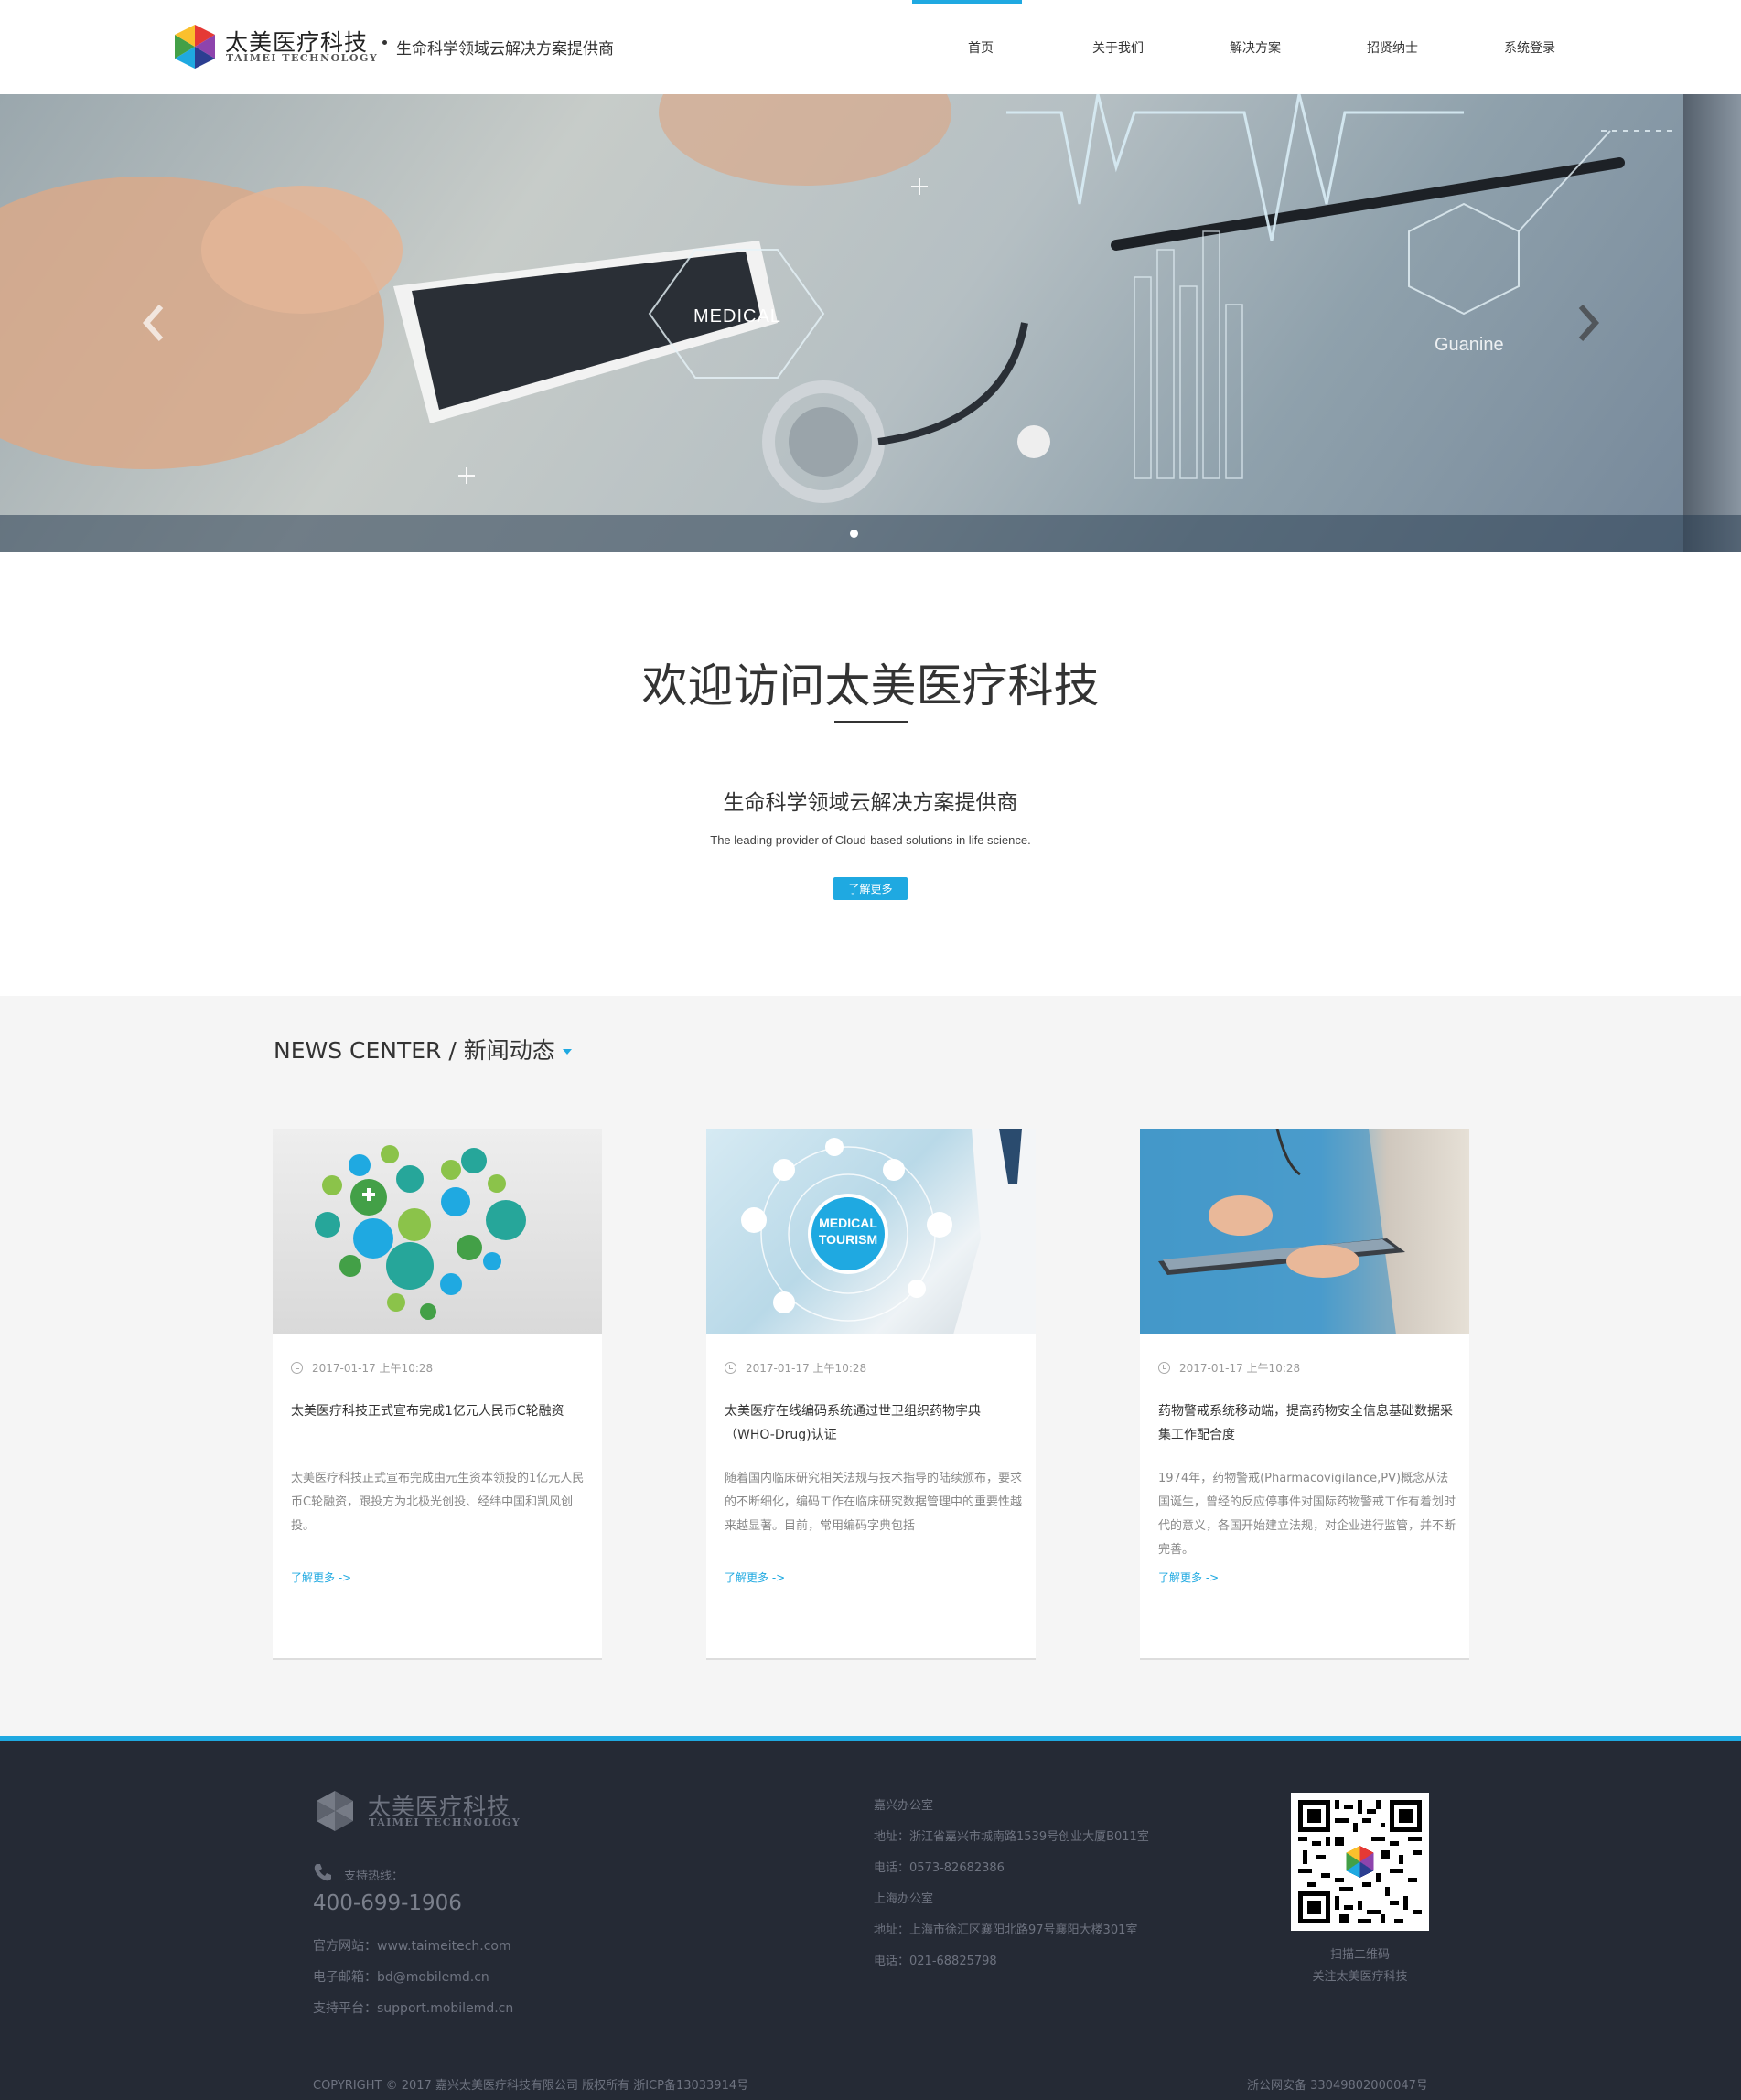  I want to click on slide-indicator-dot, so click(854, 534).